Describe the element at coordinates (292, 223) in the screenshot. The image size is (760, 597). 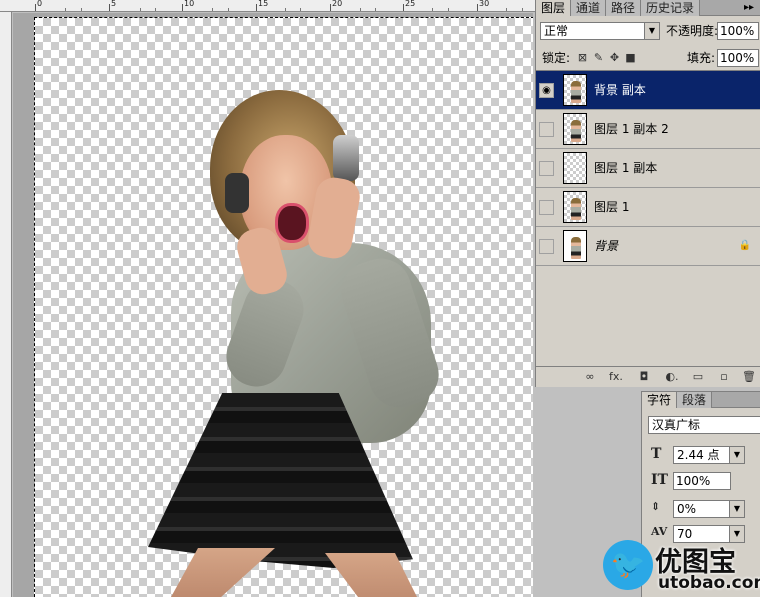
I see `subject-mouth` at that location.